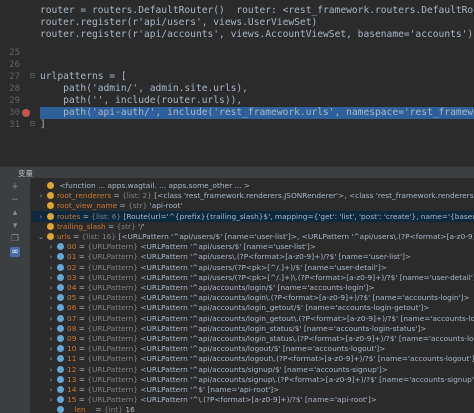 Image resolution: width=474 pixels, height=413 pixels. What do you see at coordinates (14, 125) in the screenshot?
I see `line-number: 31` at bounding box center [14, 125].